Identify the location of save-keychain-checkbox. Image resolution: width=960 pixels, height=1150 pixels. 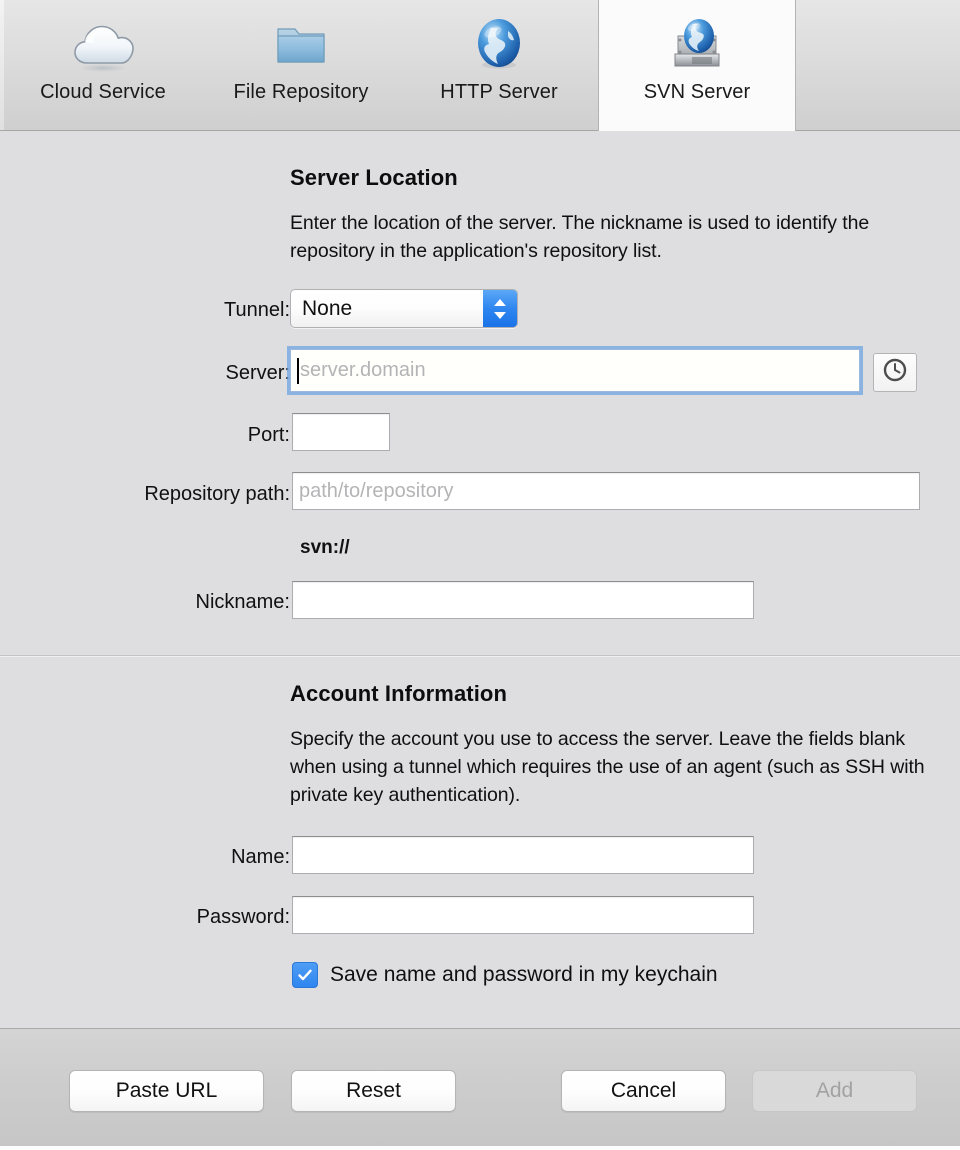
(305, 975).